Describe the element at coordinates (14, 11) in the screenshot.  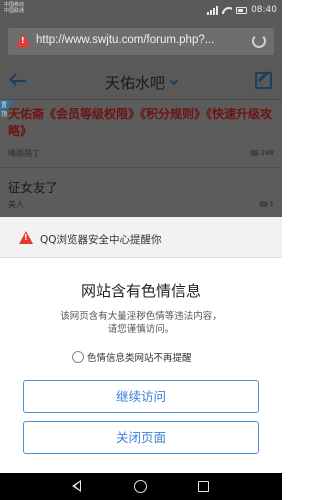
I see `carrier-name-2: 中国联通` at that location.